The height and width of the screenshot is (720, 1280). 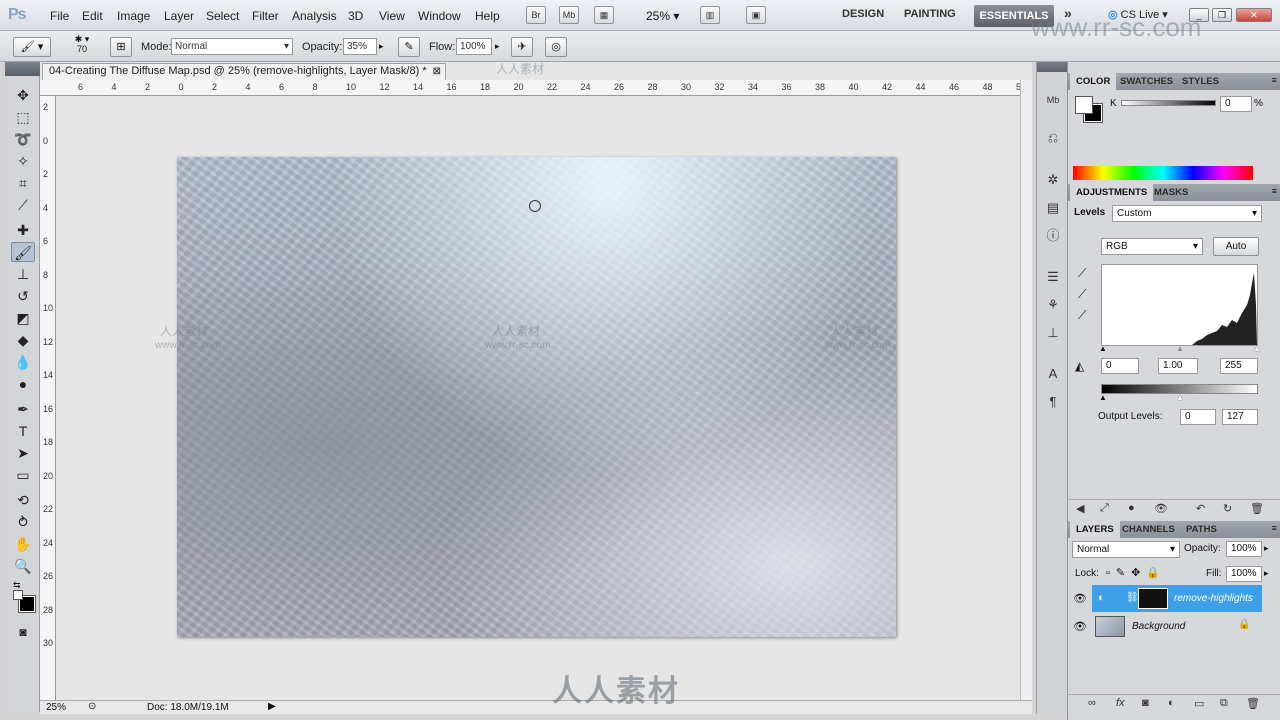 I want to click on menu-select: Select, so click(x=222, y=16).